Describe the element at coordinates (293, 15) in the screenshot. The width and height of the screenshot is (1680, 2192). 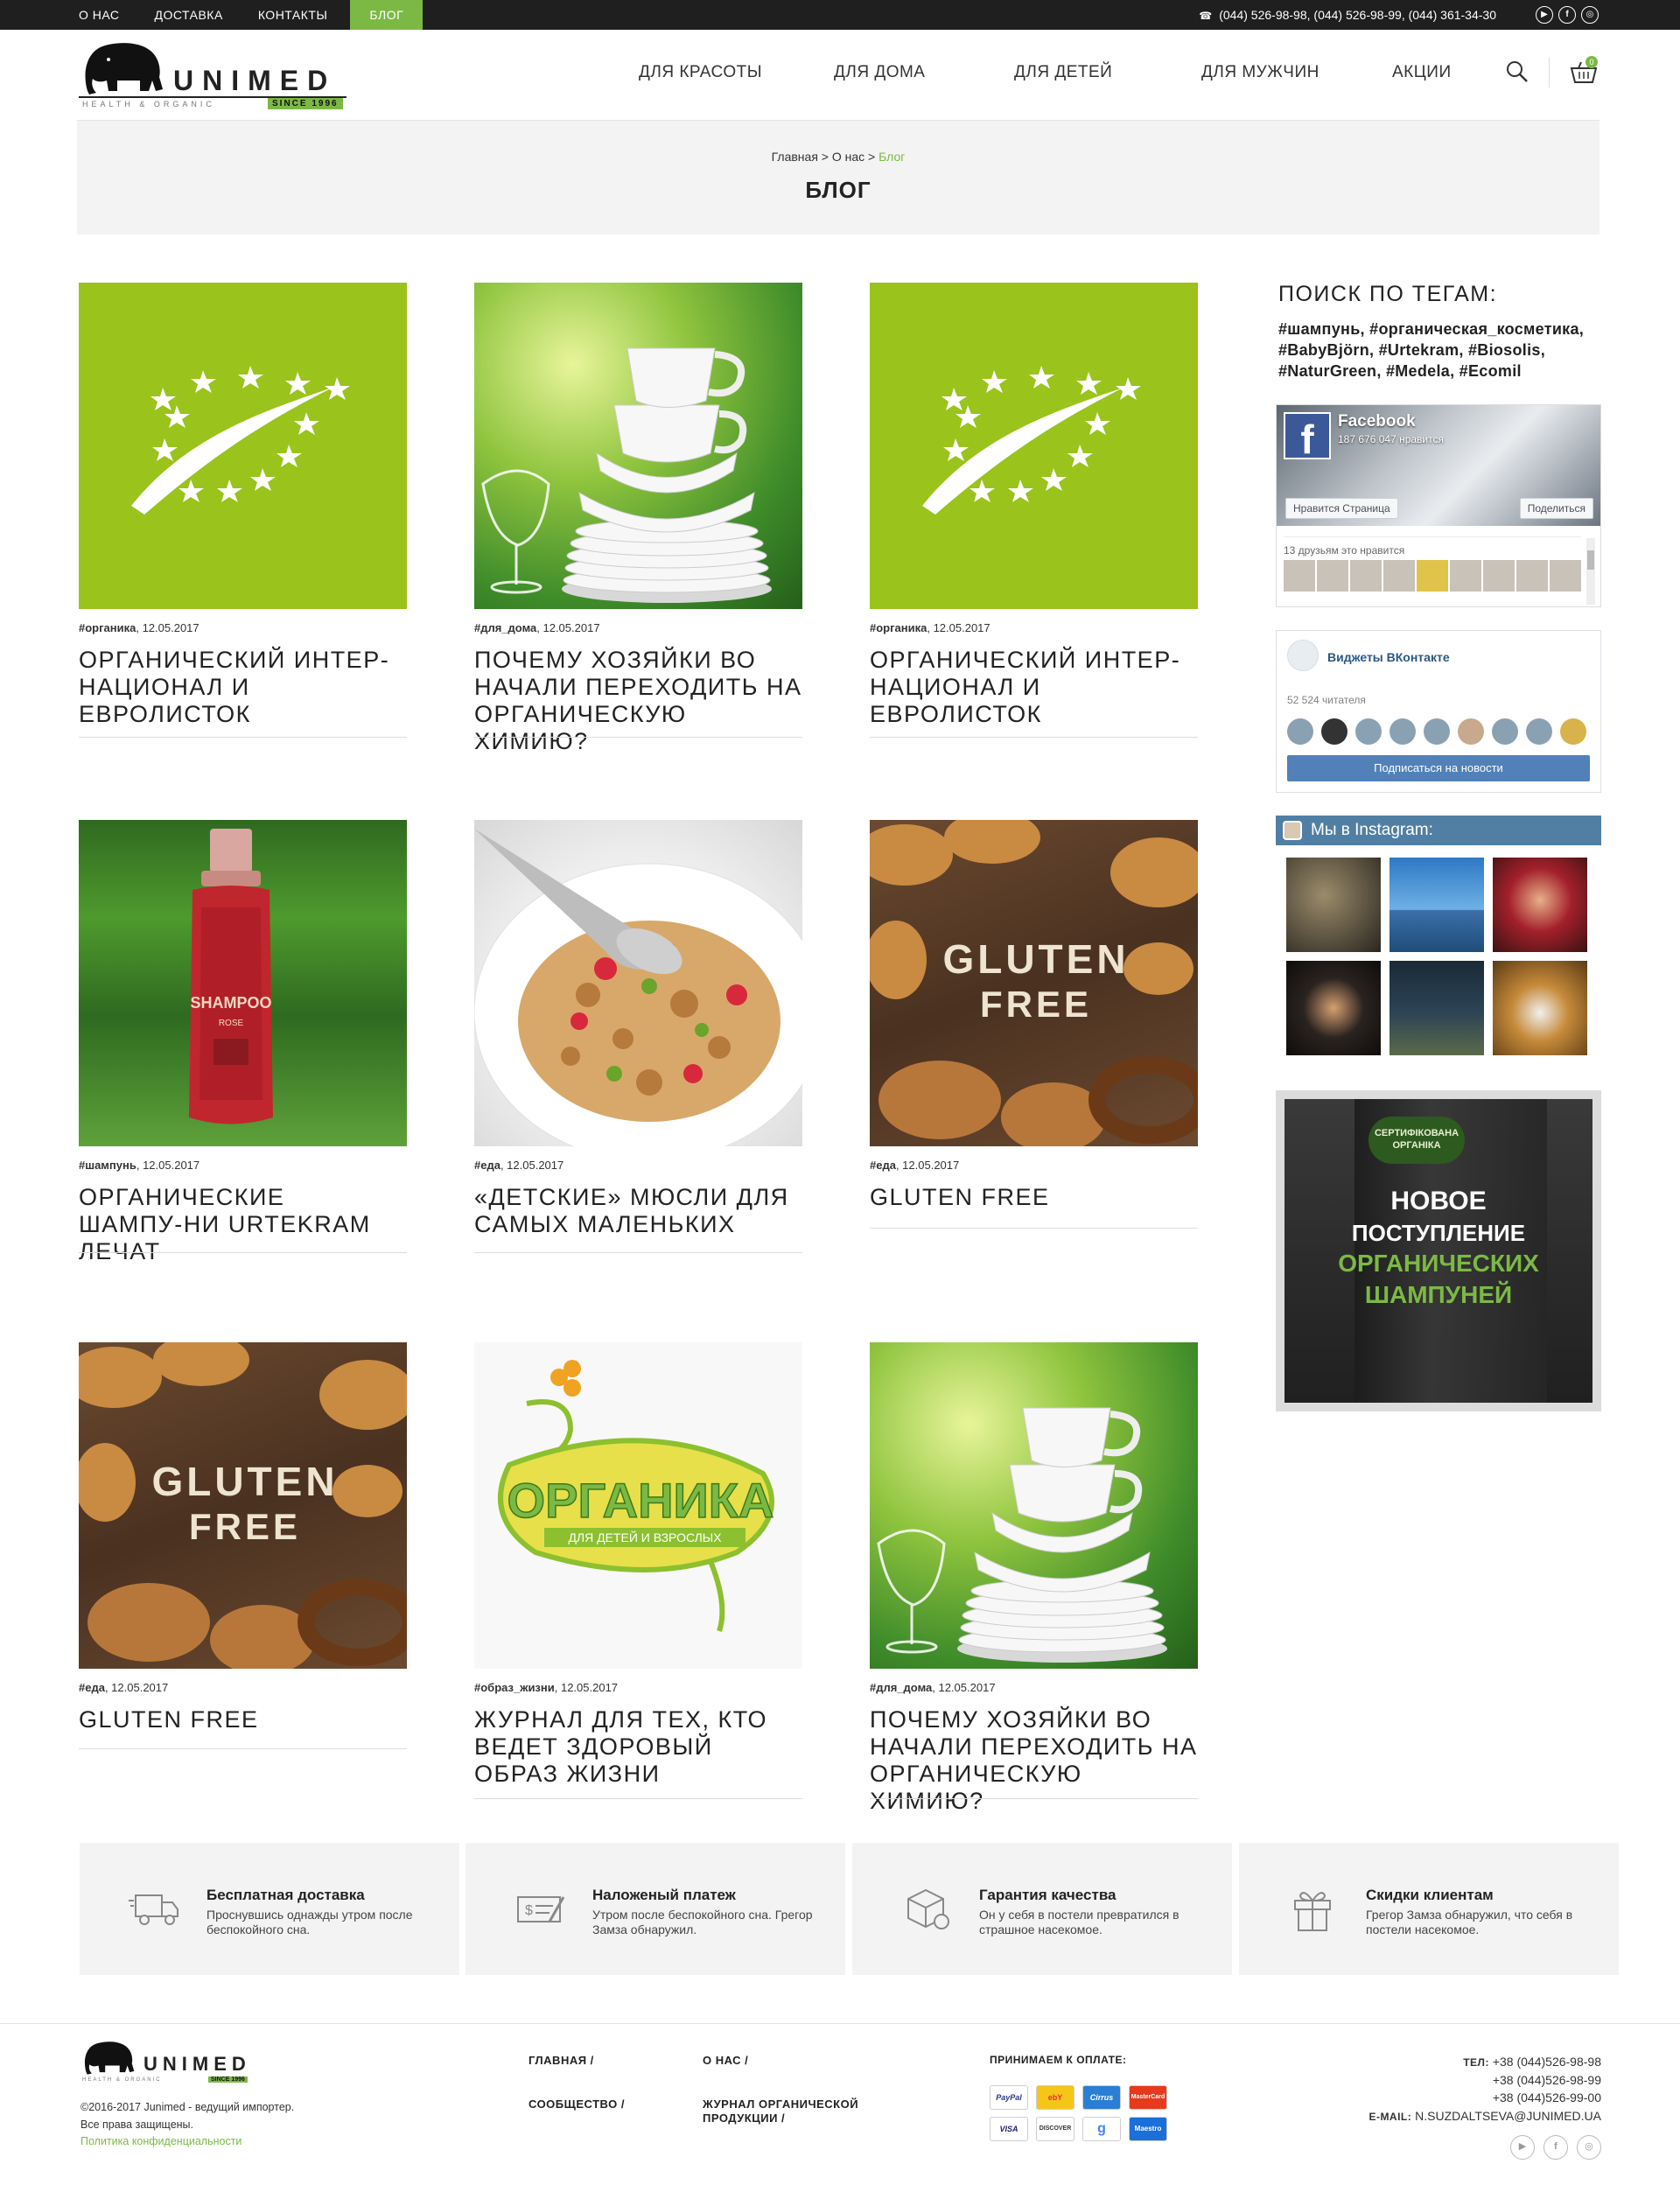
I see `top-nav-contacts: КОНТАКТЫ` at that location.